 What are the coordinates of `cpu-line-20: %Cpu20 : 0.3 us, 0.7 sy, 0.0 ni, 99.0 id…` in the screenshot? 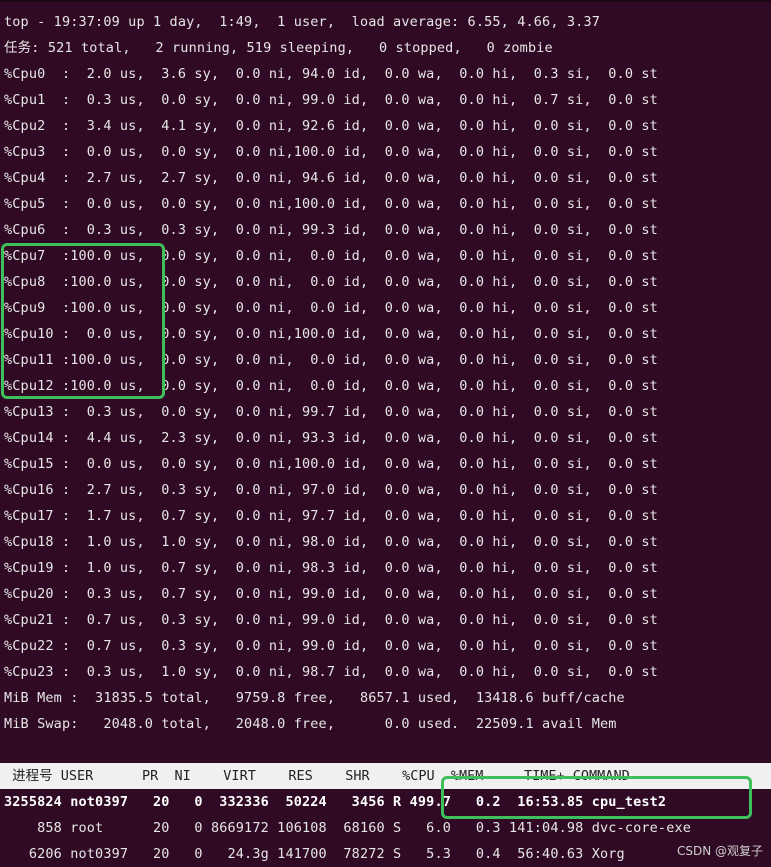 It's located at (331, 594).